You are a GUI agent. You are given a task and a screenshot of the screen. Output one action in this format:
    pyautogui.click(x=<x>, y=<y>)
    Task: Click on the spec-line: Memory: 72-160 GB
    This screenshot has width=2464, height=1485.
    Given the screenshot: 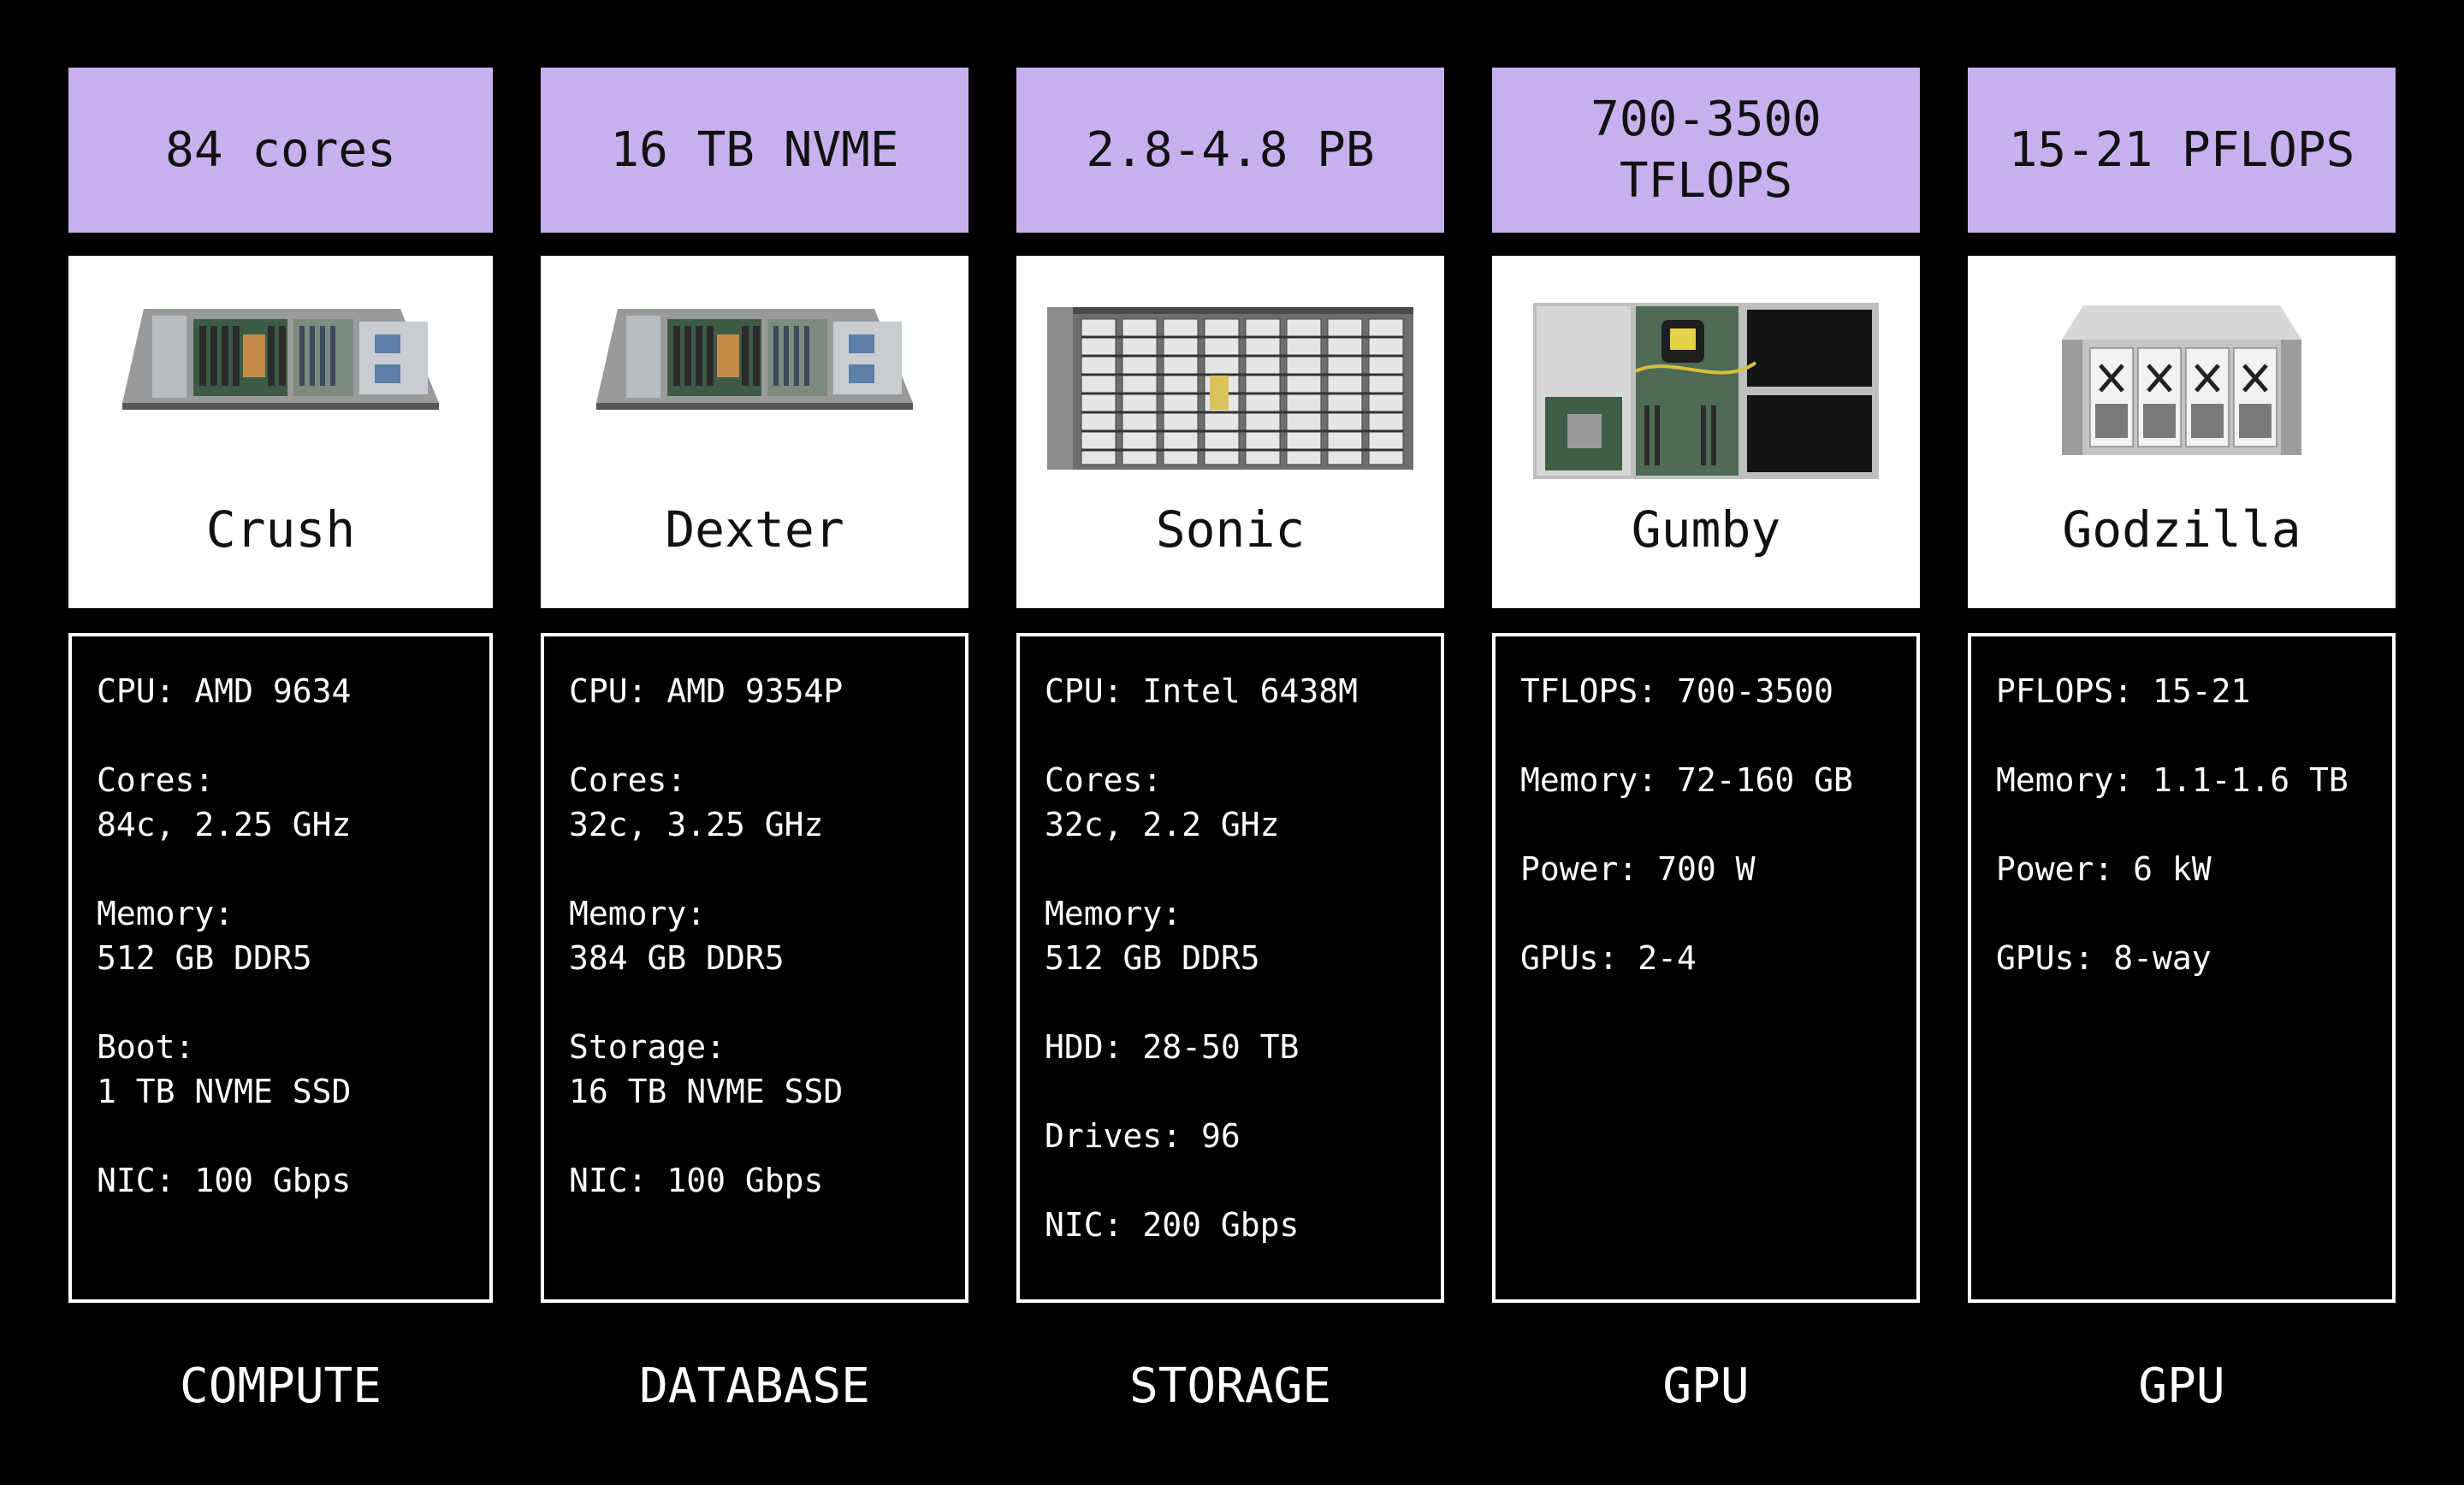 What is the action you would take?
    pyautogui.click(x=1686, y=780)
    